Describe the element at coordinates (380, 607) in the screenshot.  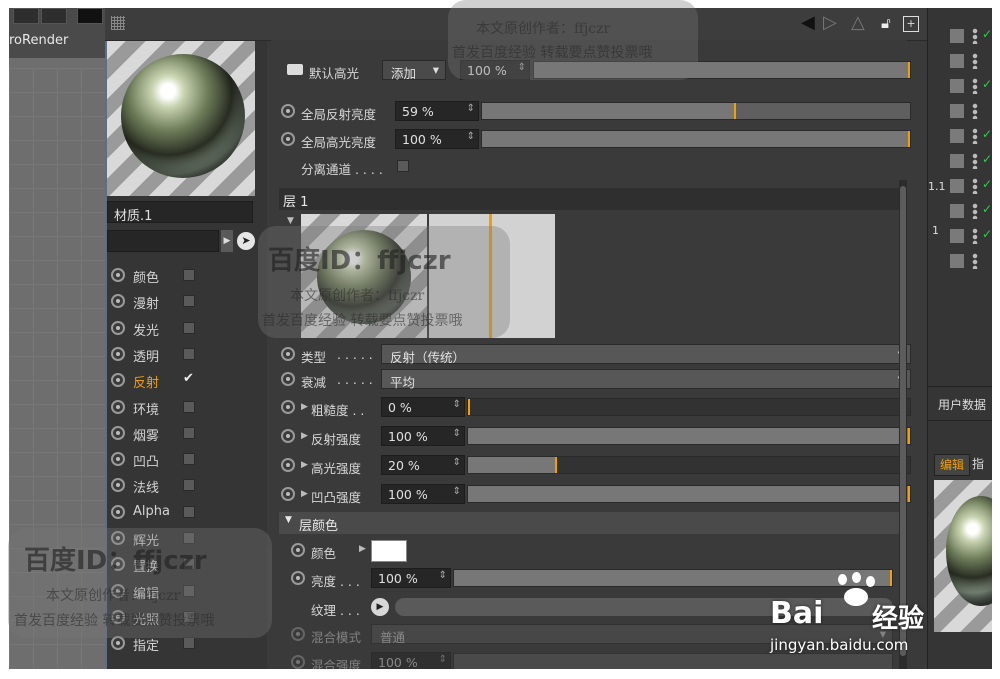
I see `texture-arrow-icon: ▶` at that location.